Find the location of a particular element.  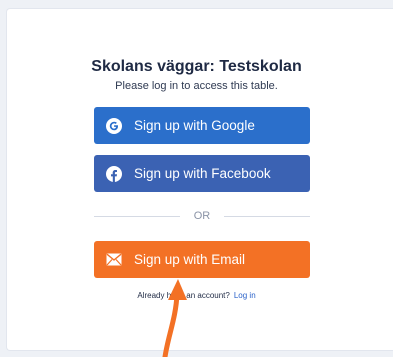

google-signup-button: Sign up with Google is located at coordinates (202, 125).